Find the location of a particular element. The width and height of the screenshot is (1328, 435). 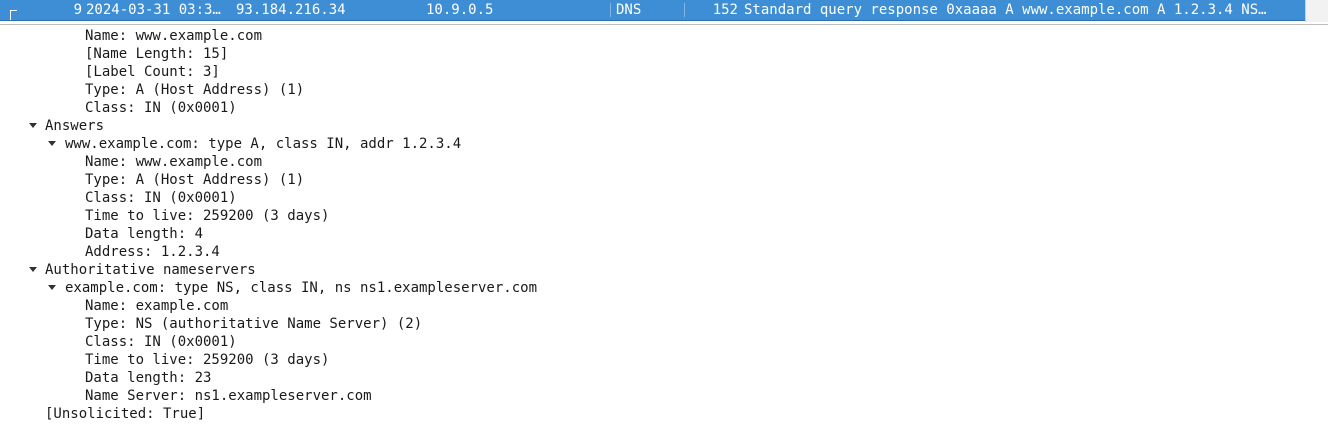

tree-leaf: [Label Count: 3] is located at coordinates (664, 72).